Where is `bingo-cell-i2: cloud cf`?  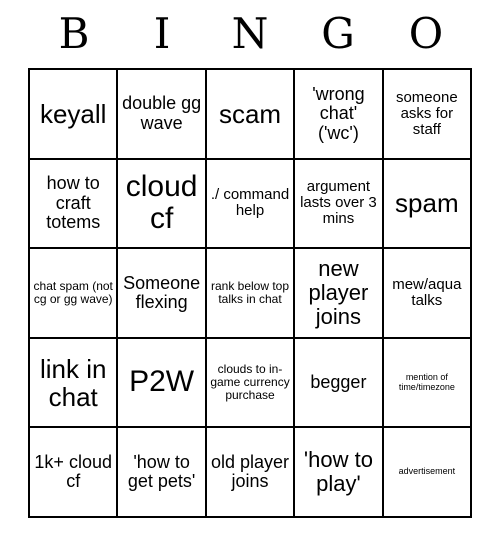
bingo-cell-i2: cloud cf is located at coordinates (162, 204).